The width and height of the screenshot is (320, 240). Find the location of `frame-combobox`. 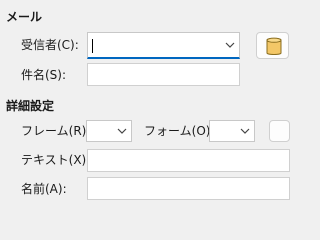

frame-combobox is located at coordinates (109, 131).